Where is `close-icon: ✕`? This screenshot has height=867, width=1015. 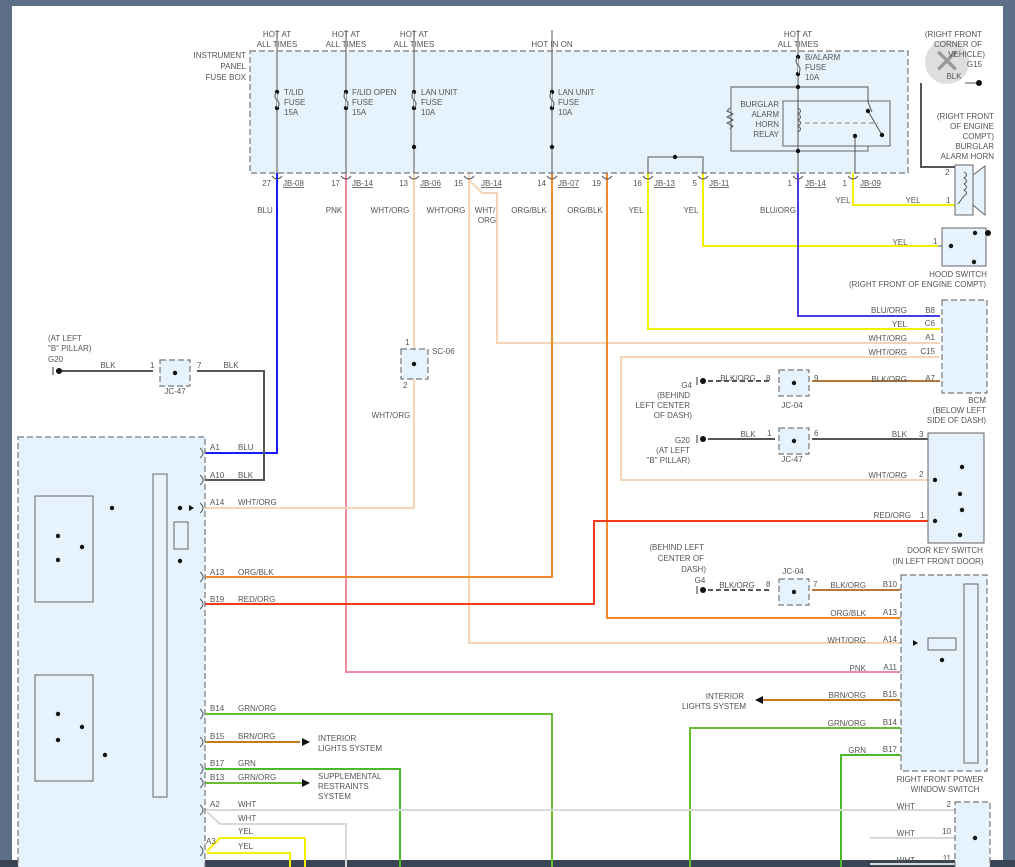 close-icon: ✕ is located at coordinates (947, 62).